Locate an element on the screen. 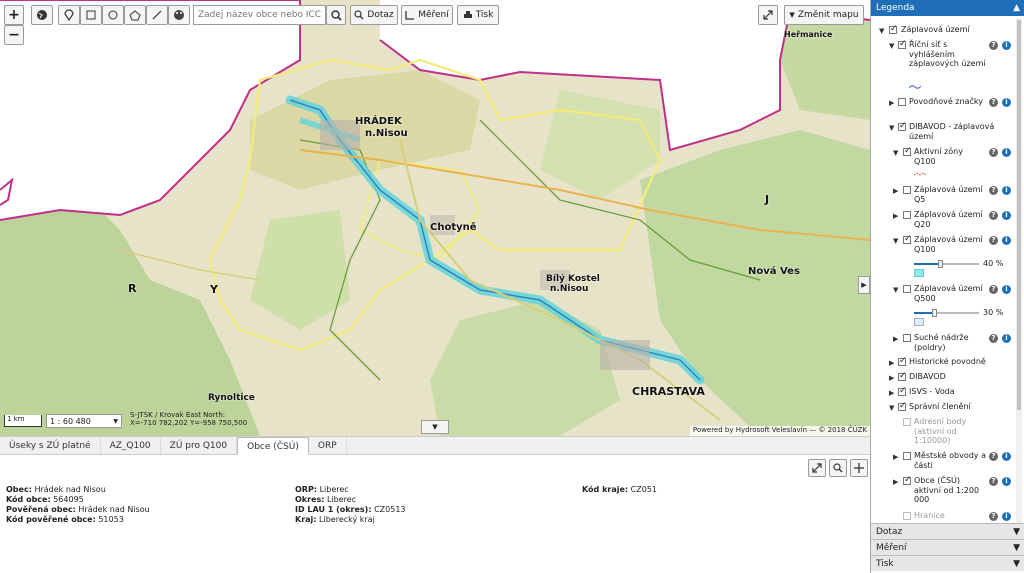 The image size is (1024, 573). accordion-dotaz: Dotaz ▼ is located at coordinates (947, 531).